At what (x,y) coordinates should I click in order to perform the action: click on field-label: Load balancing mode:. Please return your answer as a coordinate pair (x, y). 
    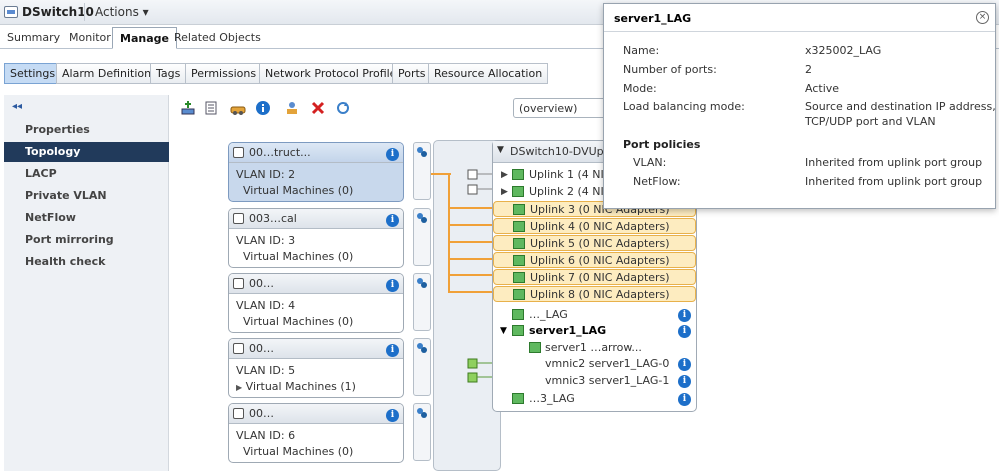
    Looking at the image, I should click on (684, 106).